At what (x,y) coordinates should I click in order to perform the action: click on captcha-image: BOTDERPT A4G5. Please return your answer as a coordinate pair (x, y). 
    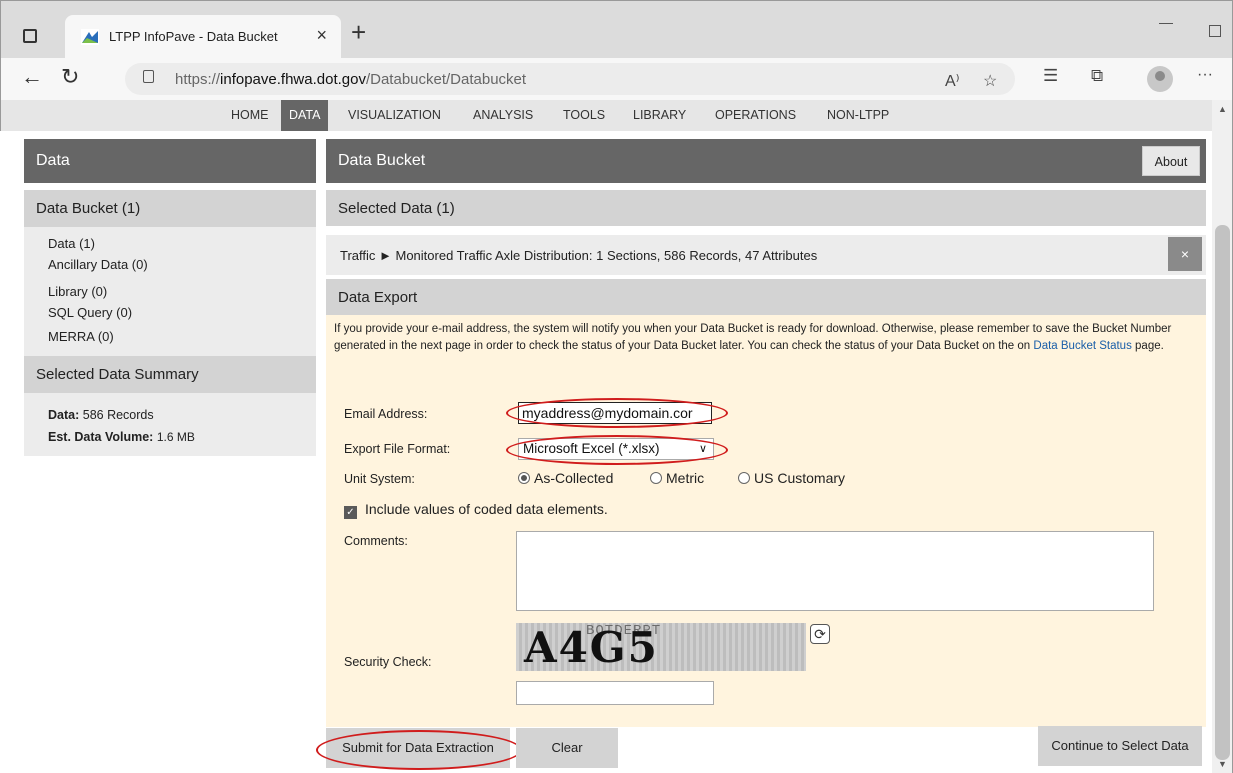
    Looking at the image, I should click on (661, 647).